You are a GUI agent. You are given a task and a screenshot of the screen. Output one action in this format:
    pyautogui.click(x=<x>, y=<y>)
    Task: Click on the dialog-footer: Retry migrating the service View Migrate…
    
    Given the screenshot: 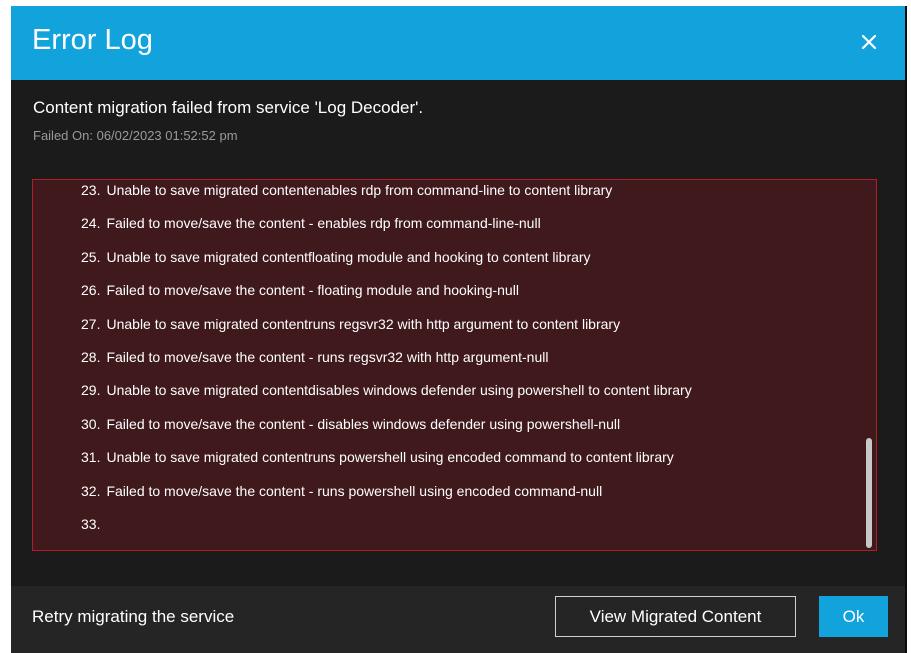 What is the action you would take?
    pyautogui.click(x=458, y=619)
    